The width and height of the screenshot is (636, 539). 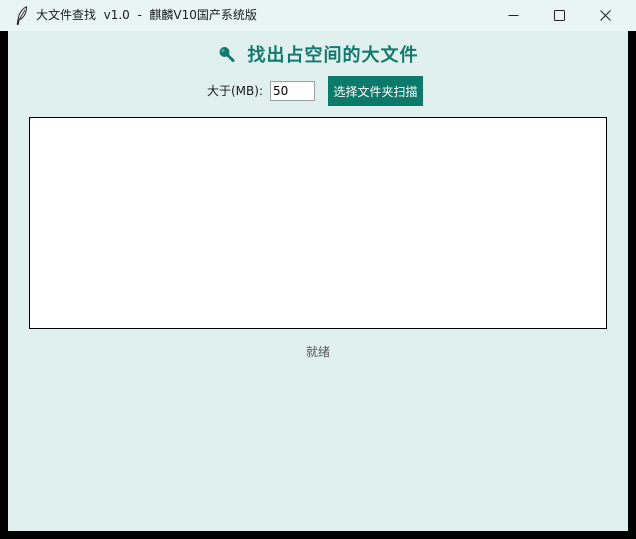 I want to click on maximize-icon, so click(x=559, y=15).